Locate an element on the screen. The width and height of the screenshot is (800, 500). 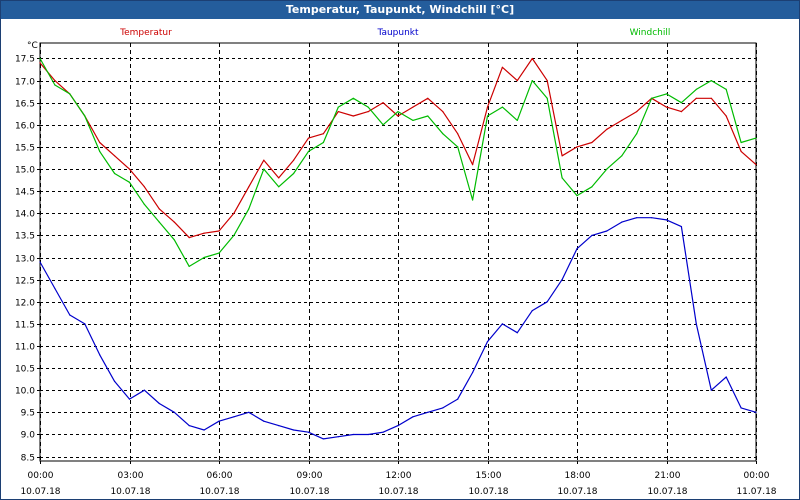
y-tick-label: 12.5 is located at coordinates (25, 282).